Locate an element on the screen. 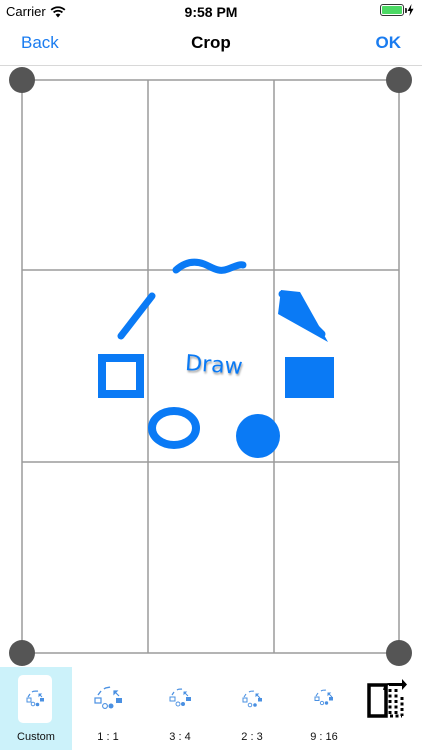  ratio-option-3-4: 3 : 4 is located at coordinates (180, 708).